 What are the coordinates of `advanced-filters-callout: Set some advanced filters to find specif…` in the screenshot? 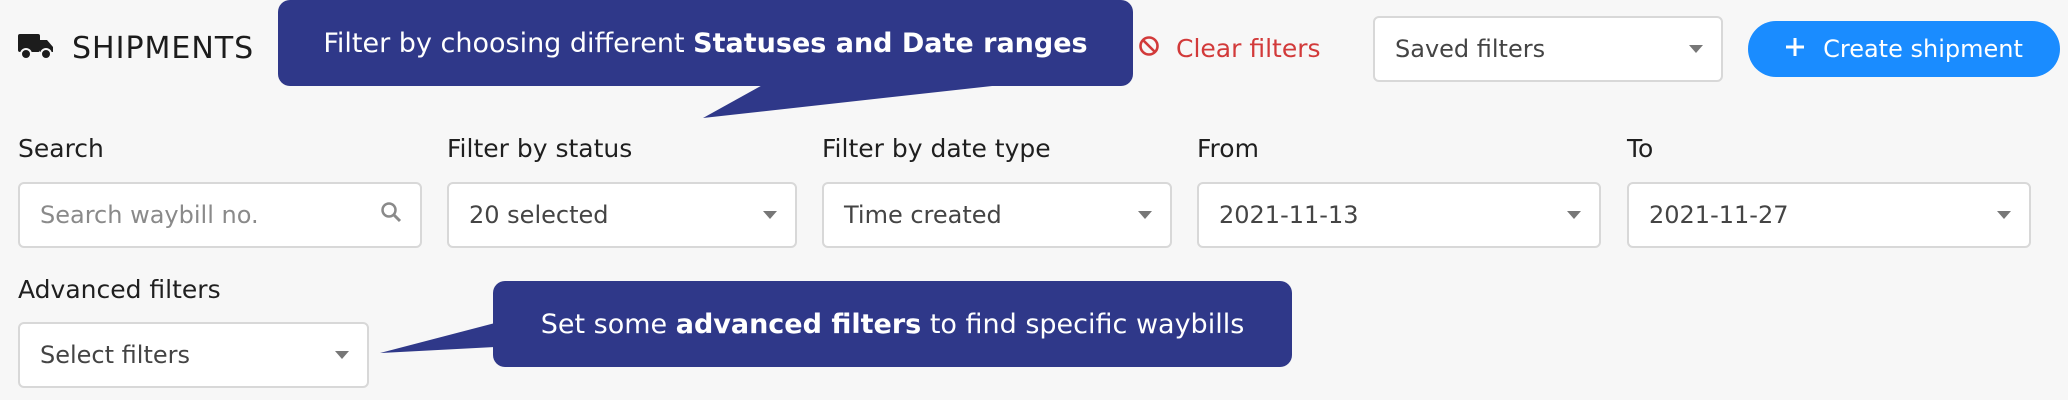 It's located at (836, 324).